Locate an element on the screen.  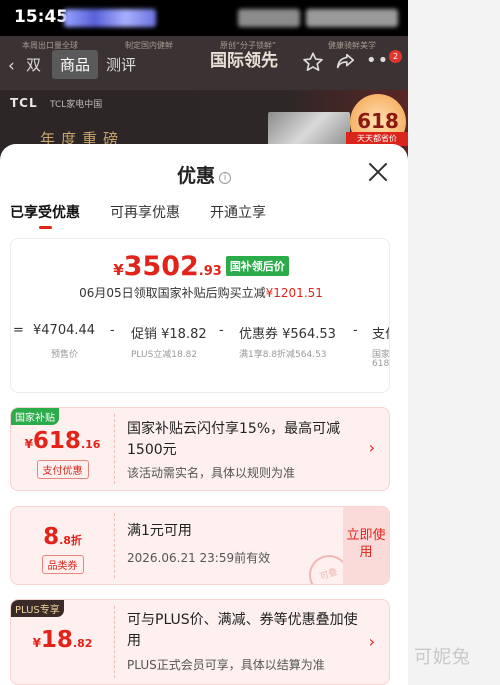
share-icon is located at coordinates (345, 64).